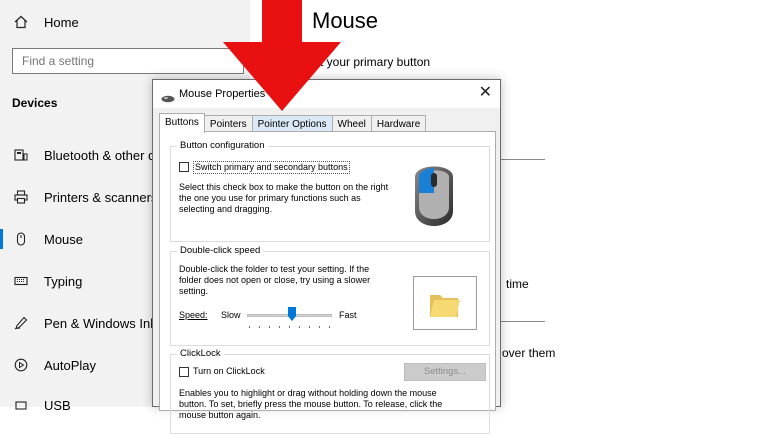 The width and height of the screenshot is (768, 434). Describe the element at coordinates (517, 284) in the screenshot. I see `time-text: time` at that location.